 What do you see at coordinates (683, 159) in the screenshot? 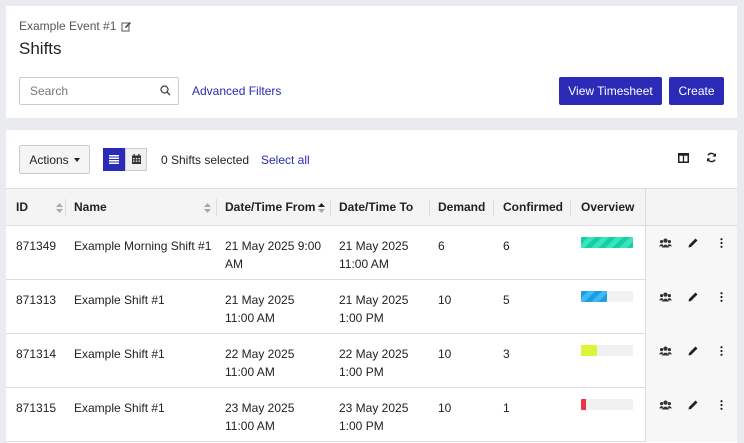
I see `columns-icon` at bounding box center [683, 159].